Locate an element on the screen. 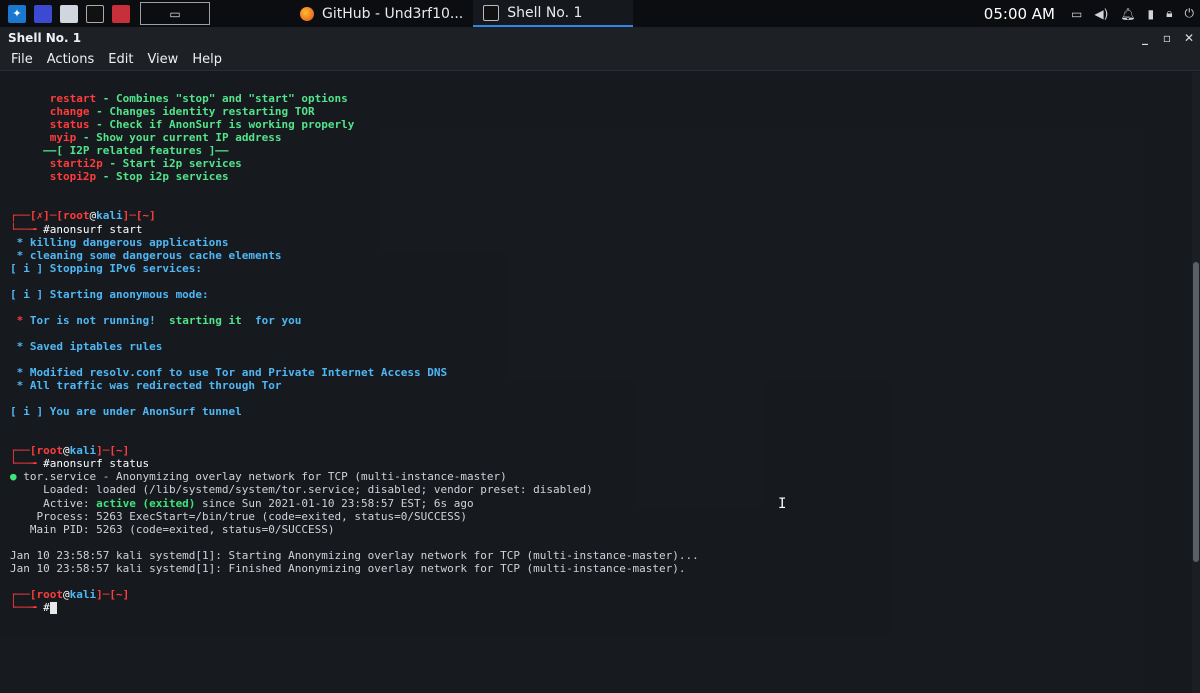  taskbar-item-shell: Shell No. 1 is located at coordinates (553, 13).